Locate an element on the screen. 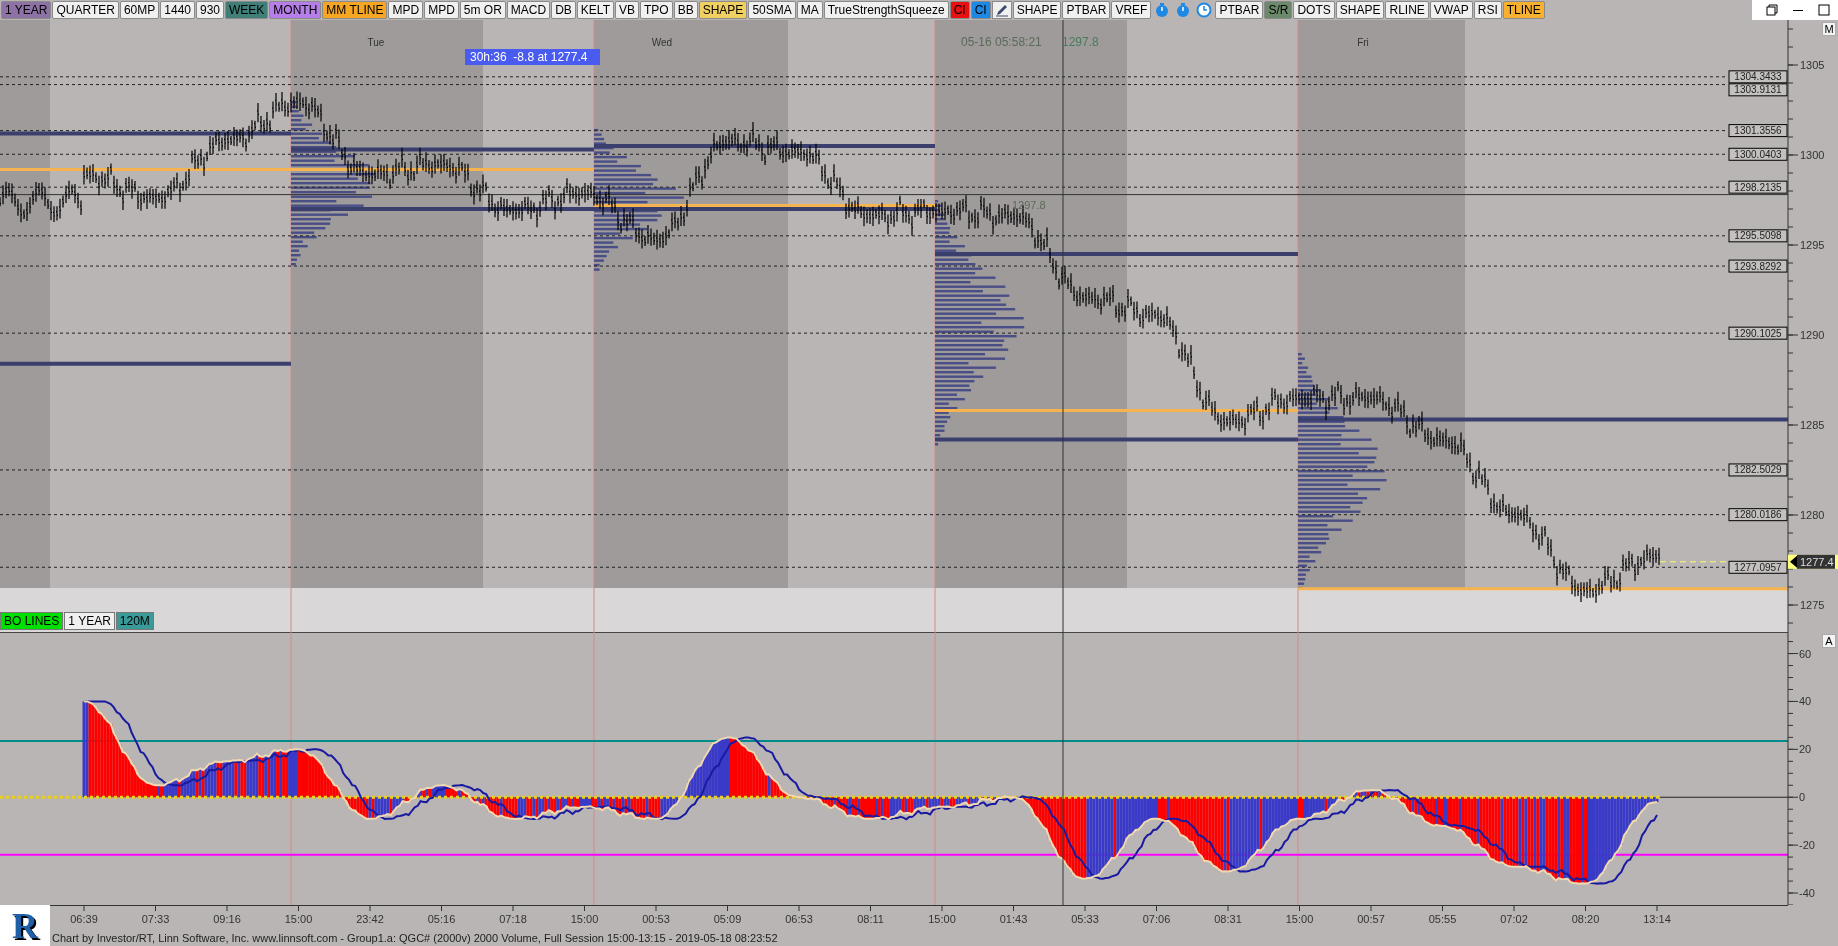 The image size is (1838, 946). price-level-label: 1282.5029 is located at coordinates (1758, 470).